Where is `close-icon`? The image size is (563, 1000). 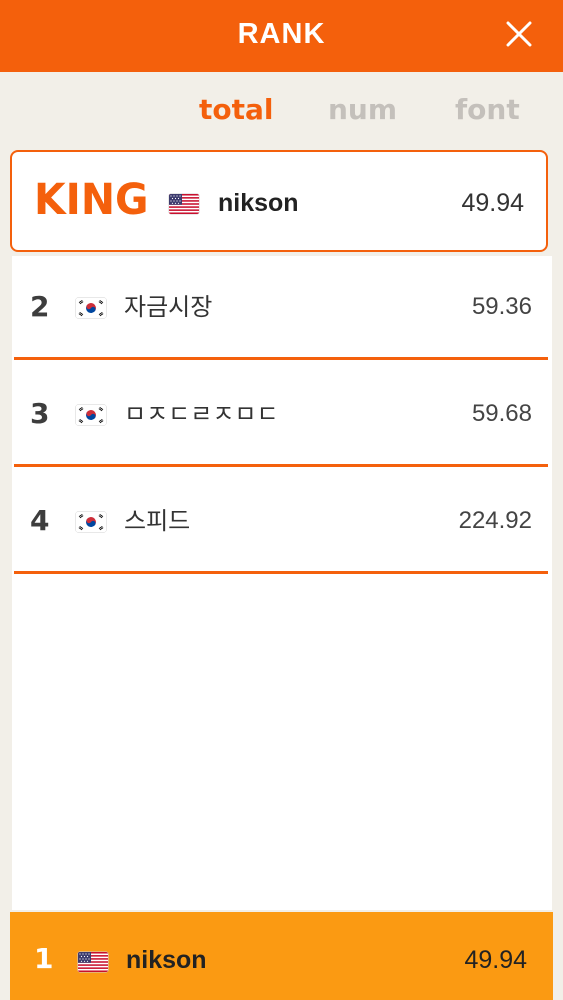 close-icon is located at coordinates (519, 34).